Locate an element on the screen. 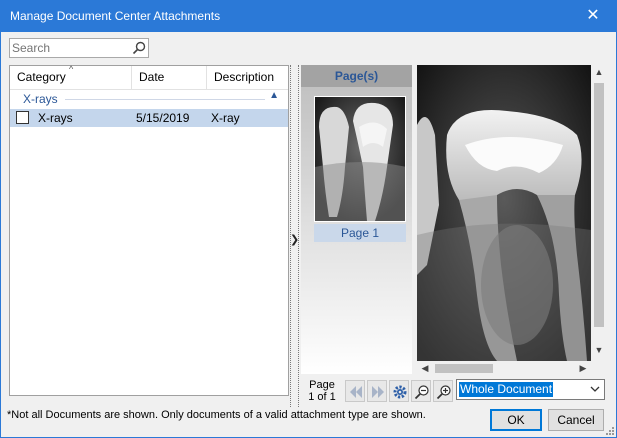 The width and height of the screenshot is (617, 438). zoom-dropdown: Whole Document is located at coordinates (530, 389).